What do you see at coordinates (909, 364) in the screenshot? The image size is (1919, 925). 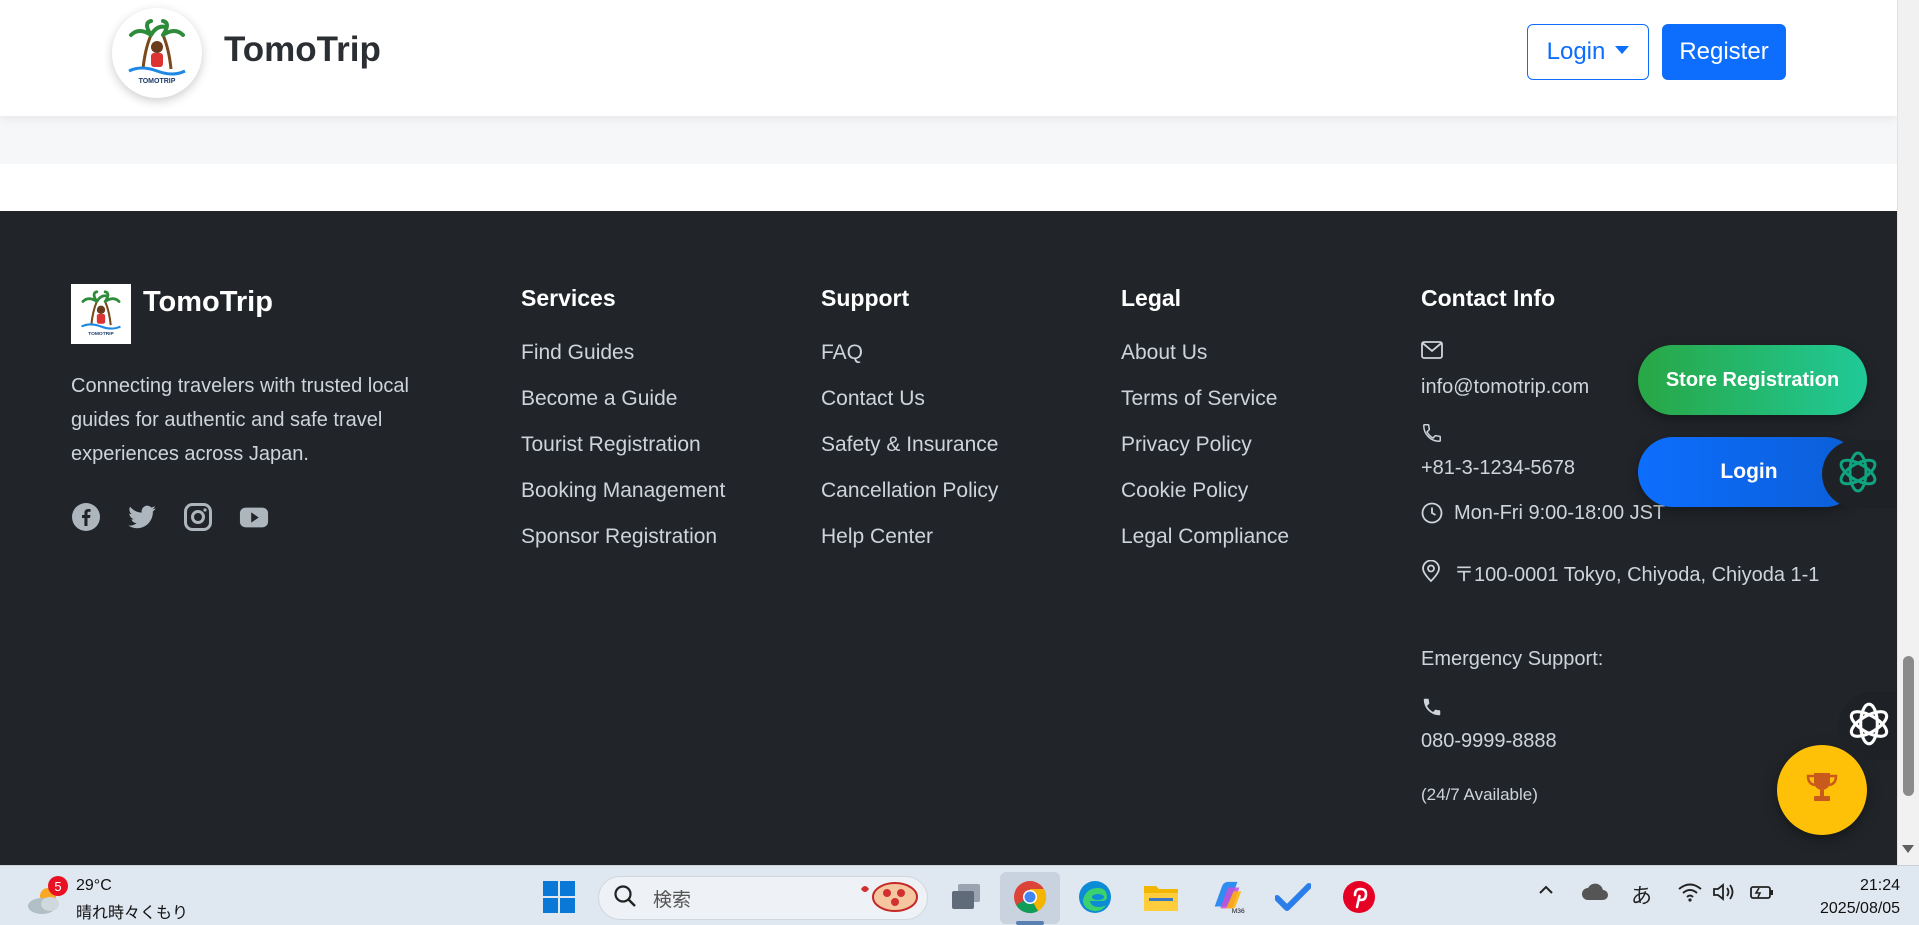 I see `footer-link-faq: FAQ` at bounding box center [909, 364].